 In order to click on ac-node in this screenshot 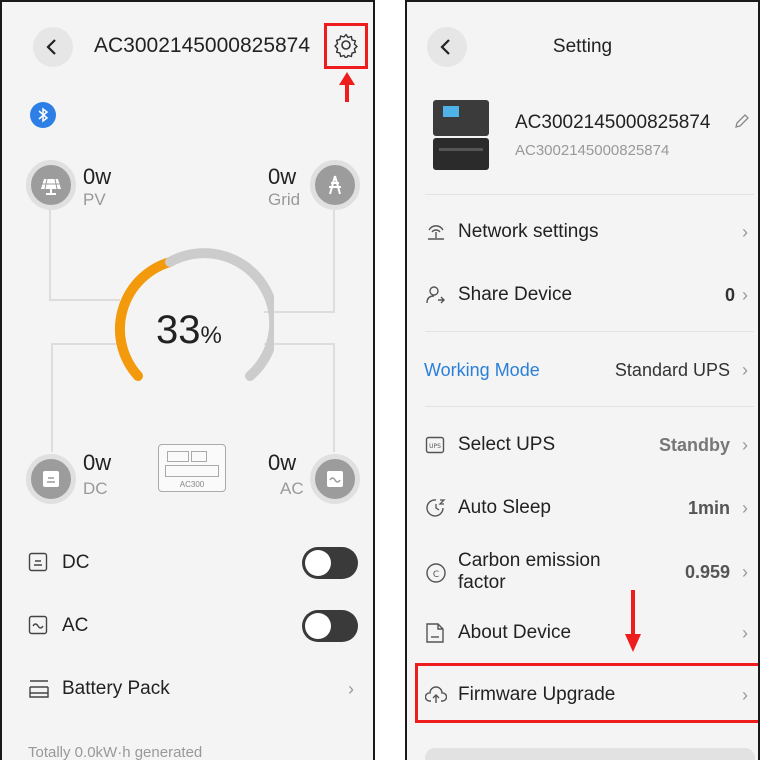, I will do `click(335, 479)`.